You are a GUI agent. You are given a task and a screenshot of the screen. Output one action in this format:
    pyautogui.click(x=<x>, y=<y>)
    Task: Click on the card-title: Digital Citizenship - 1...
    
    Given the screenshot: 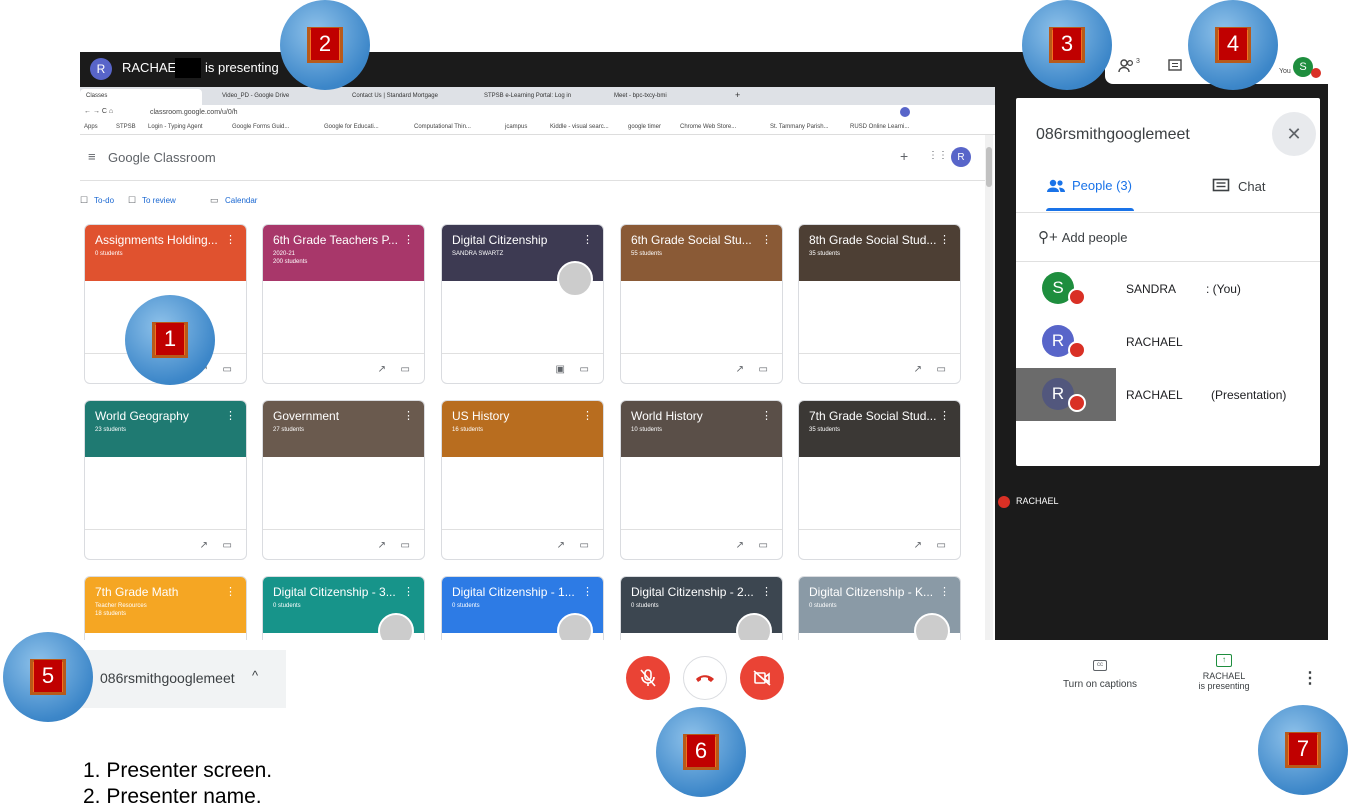 What is the action you would take?
    pyautogui.click(x=517, y=592)
    